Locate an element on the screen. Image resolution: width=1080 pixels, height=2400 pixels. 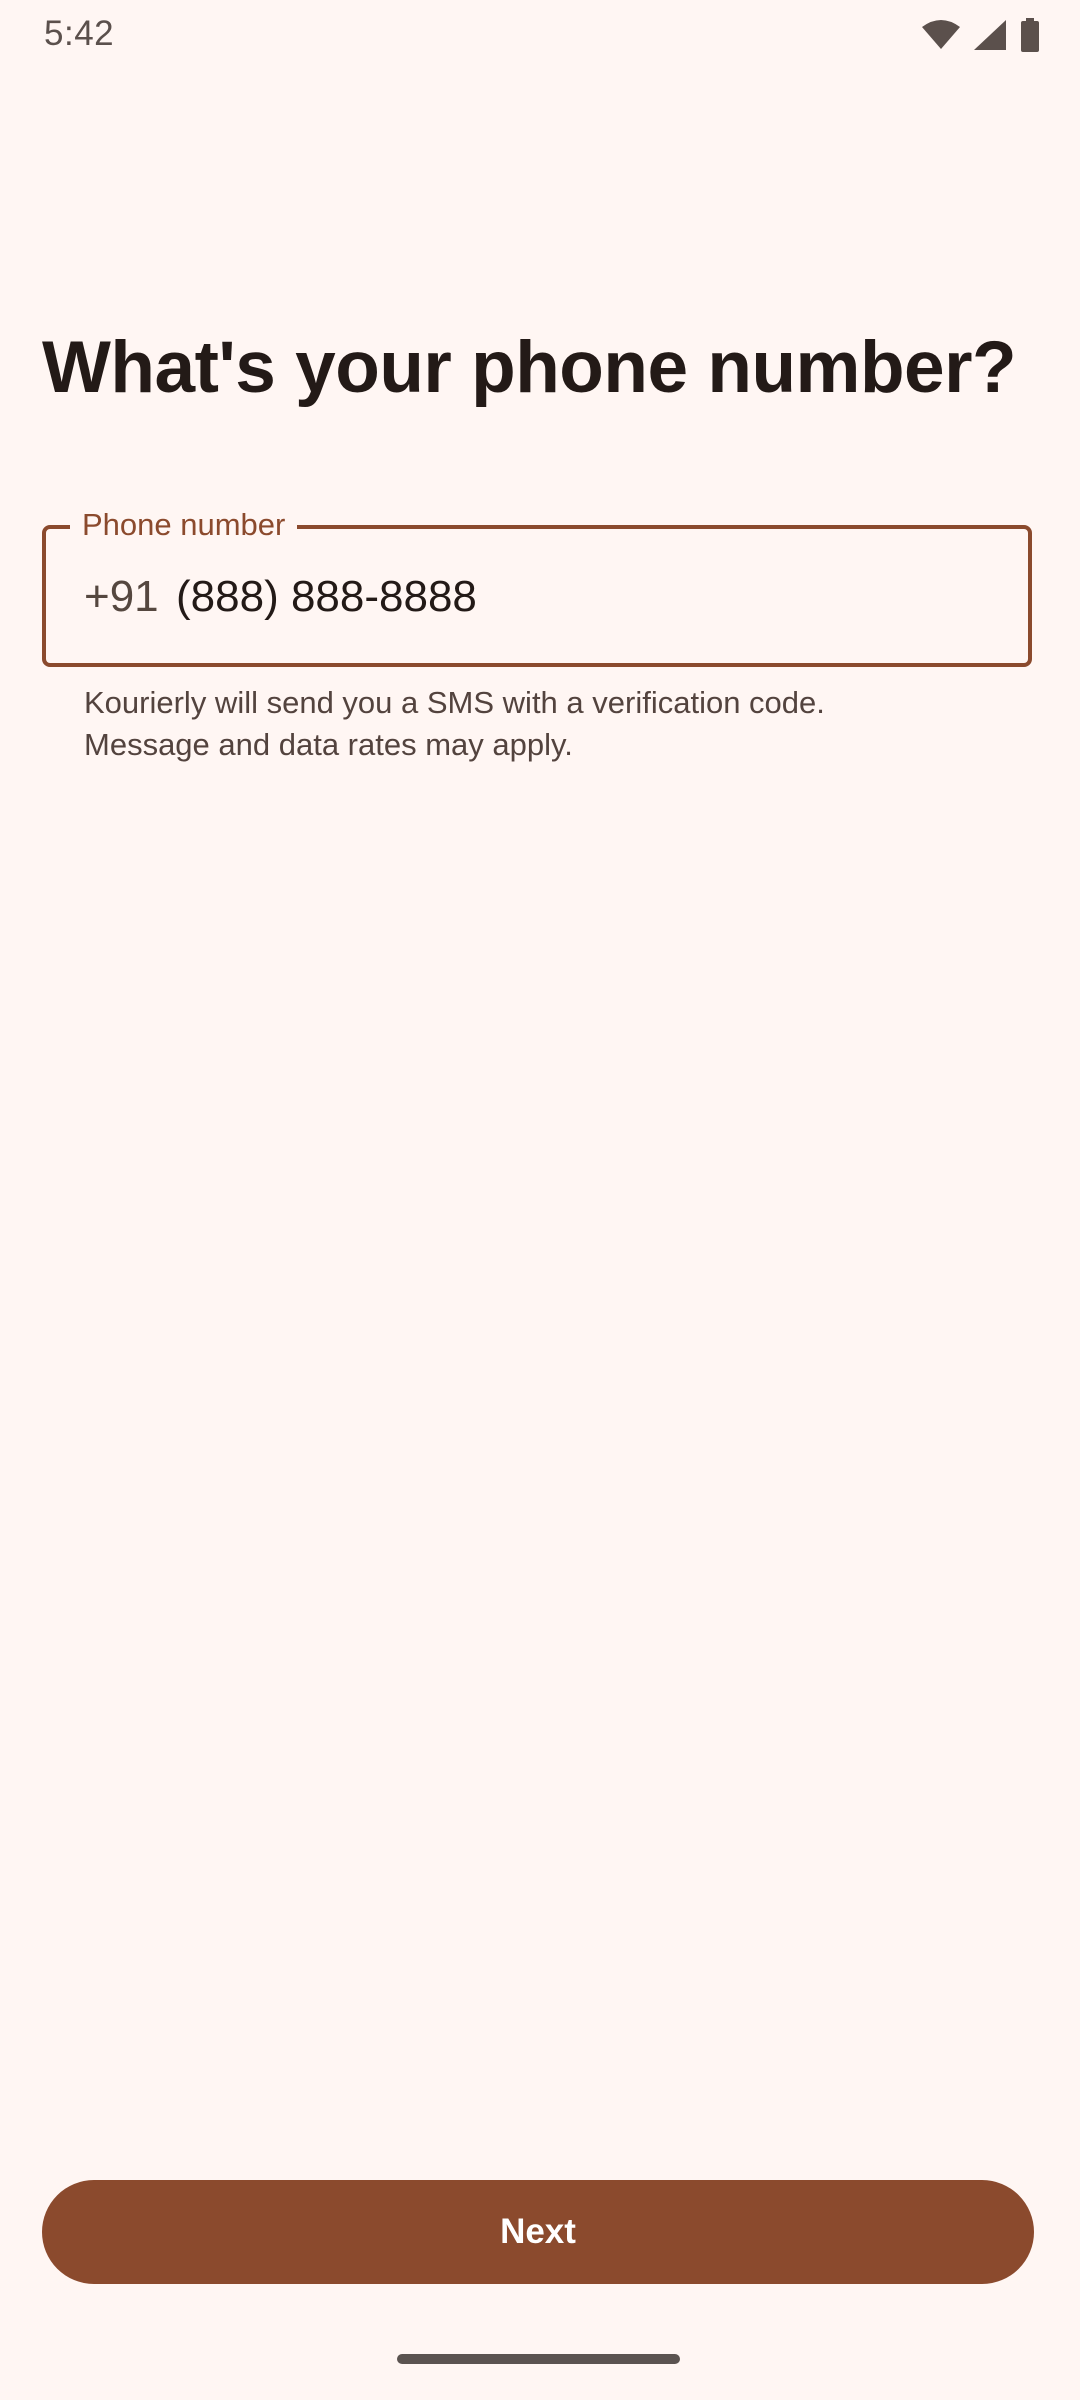
cellular-signal-icon is located at coordinates (990, 35).